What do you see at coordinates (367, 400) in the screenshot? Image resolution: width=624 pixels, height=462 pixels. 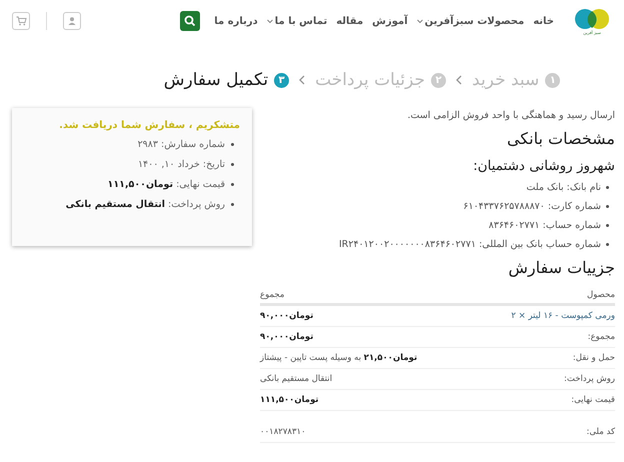 I see `table-cell: تومان۱۱۱,۵۰۰` at bounding box center [367, 400].